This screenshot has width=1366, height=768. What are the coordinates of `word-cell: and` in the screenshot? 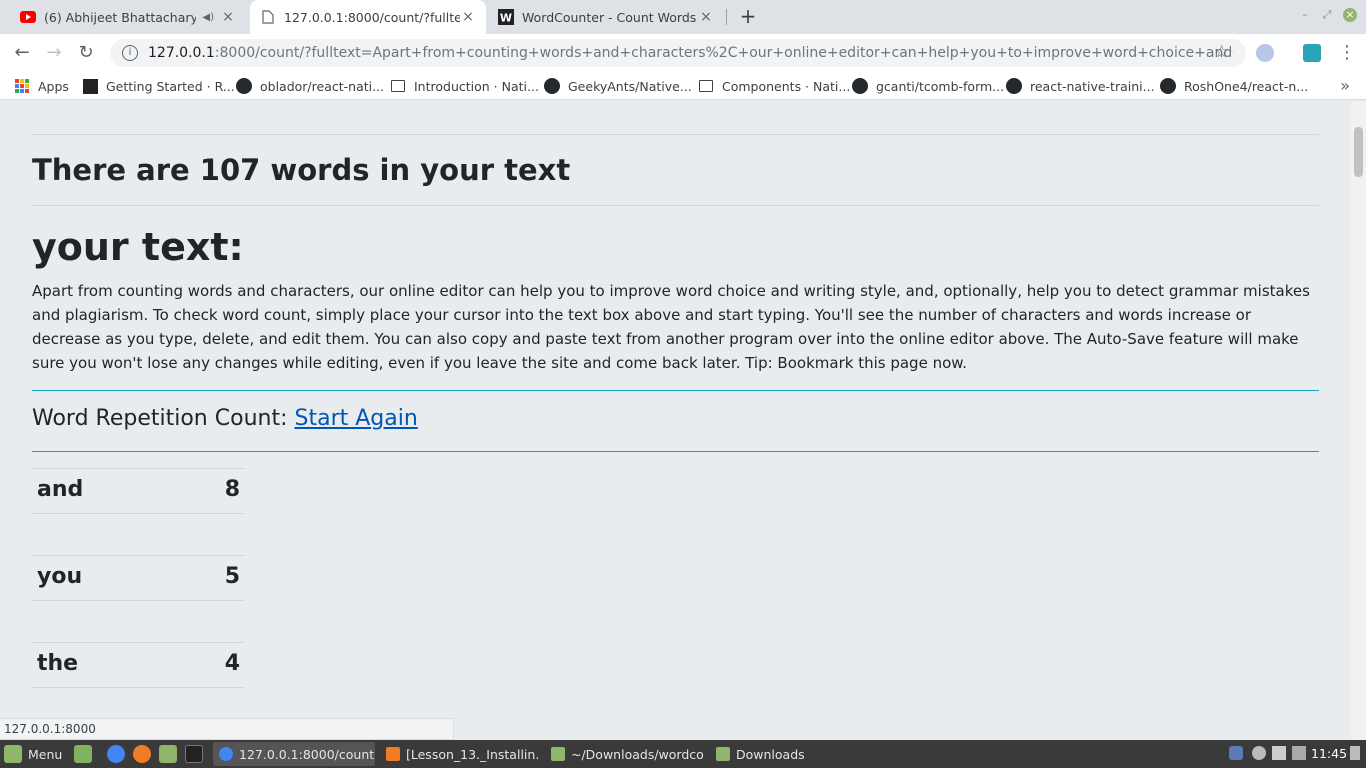 It's located at (60, 489).